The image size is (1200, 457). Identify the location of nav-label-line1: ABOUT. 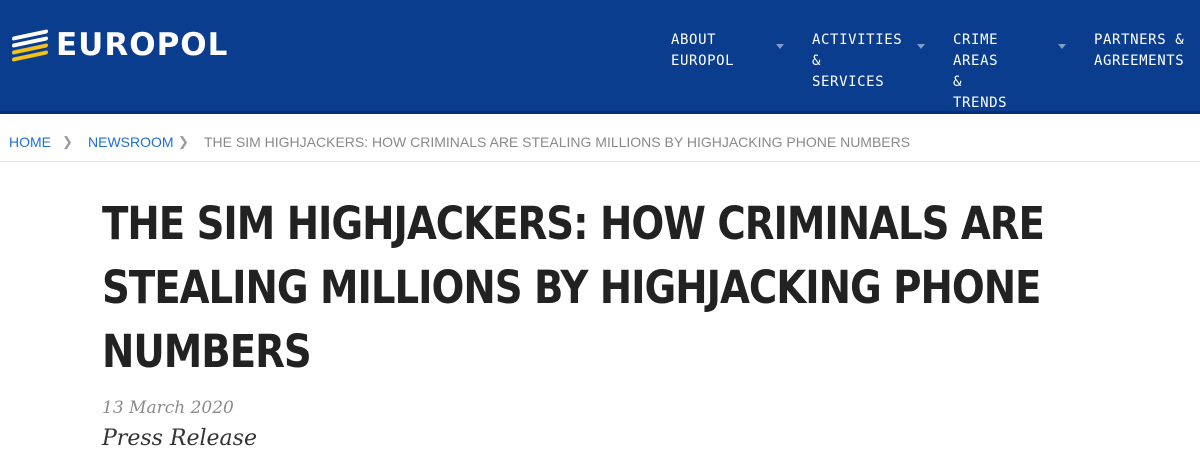
(694, 40).